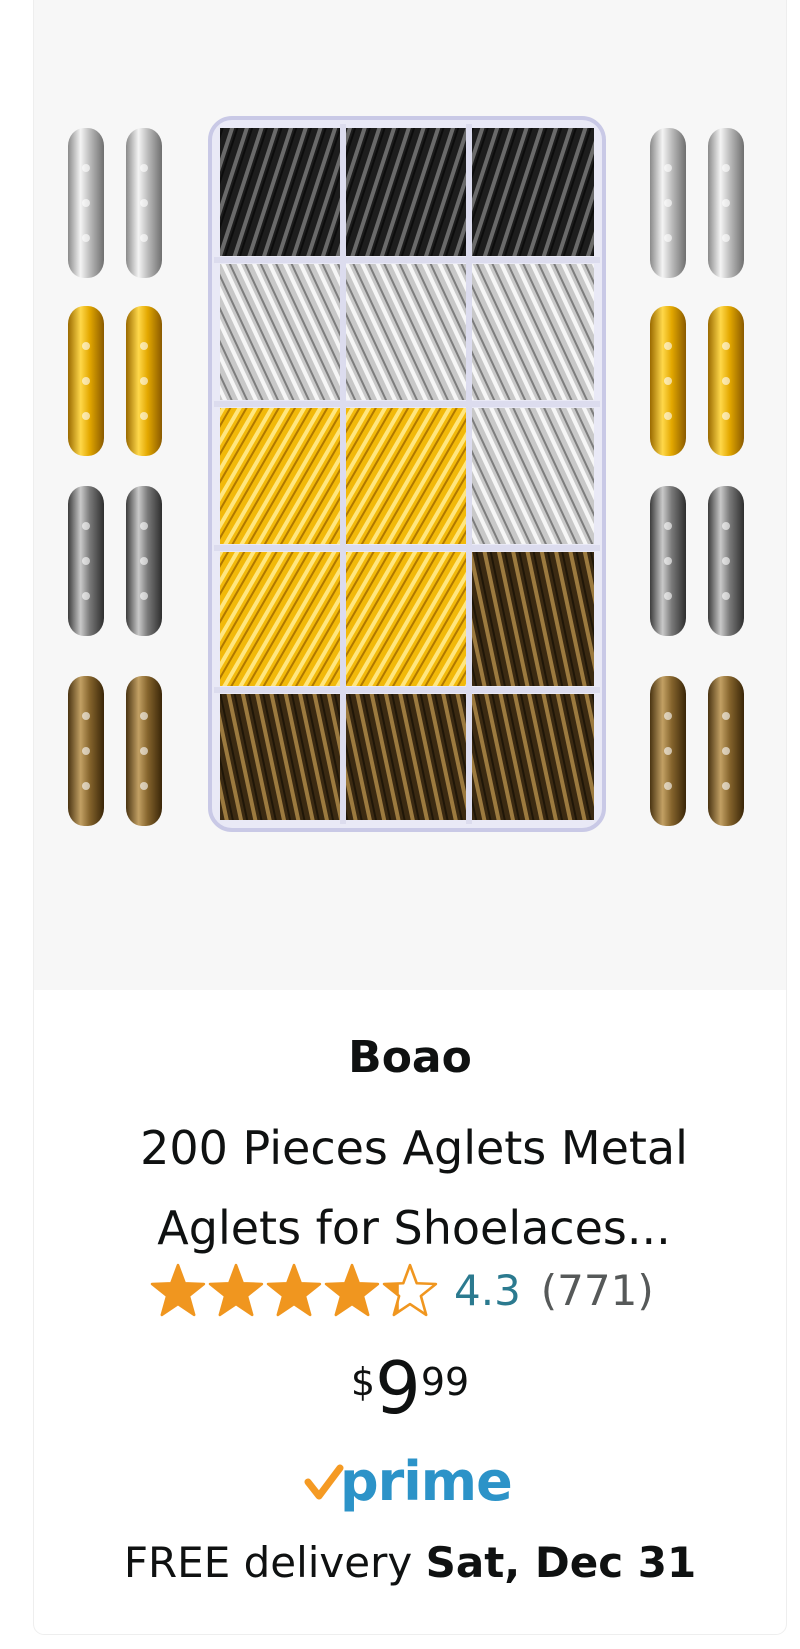  I want to click on price-currency: $, so click(362, 1382).